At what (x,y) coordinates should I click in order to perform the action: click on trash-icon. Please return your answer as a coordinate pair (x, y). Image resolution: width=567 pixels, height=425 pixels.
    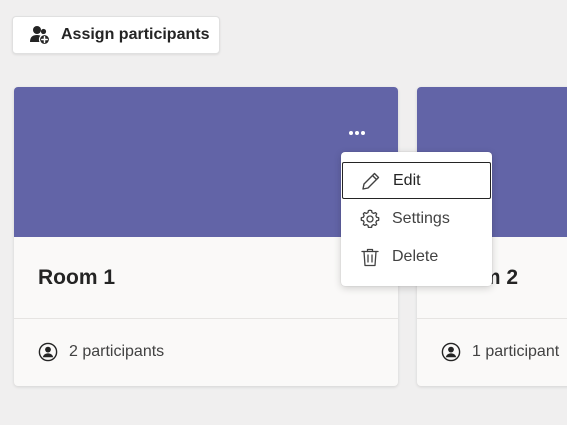
    Looking at the image, I should click on (370, 257).